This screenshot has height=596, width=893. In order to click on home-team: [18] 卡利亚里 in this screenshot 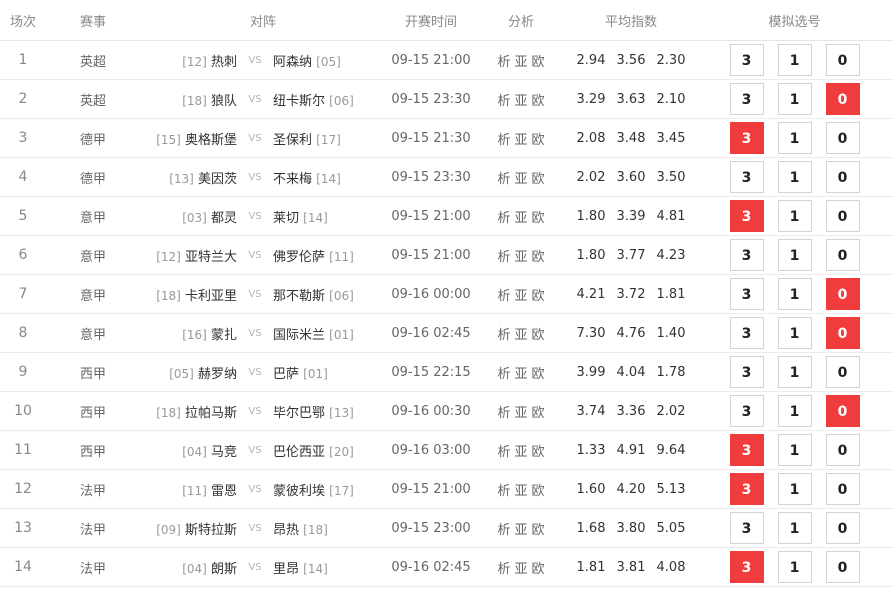, I will do `click(190, 294)`.